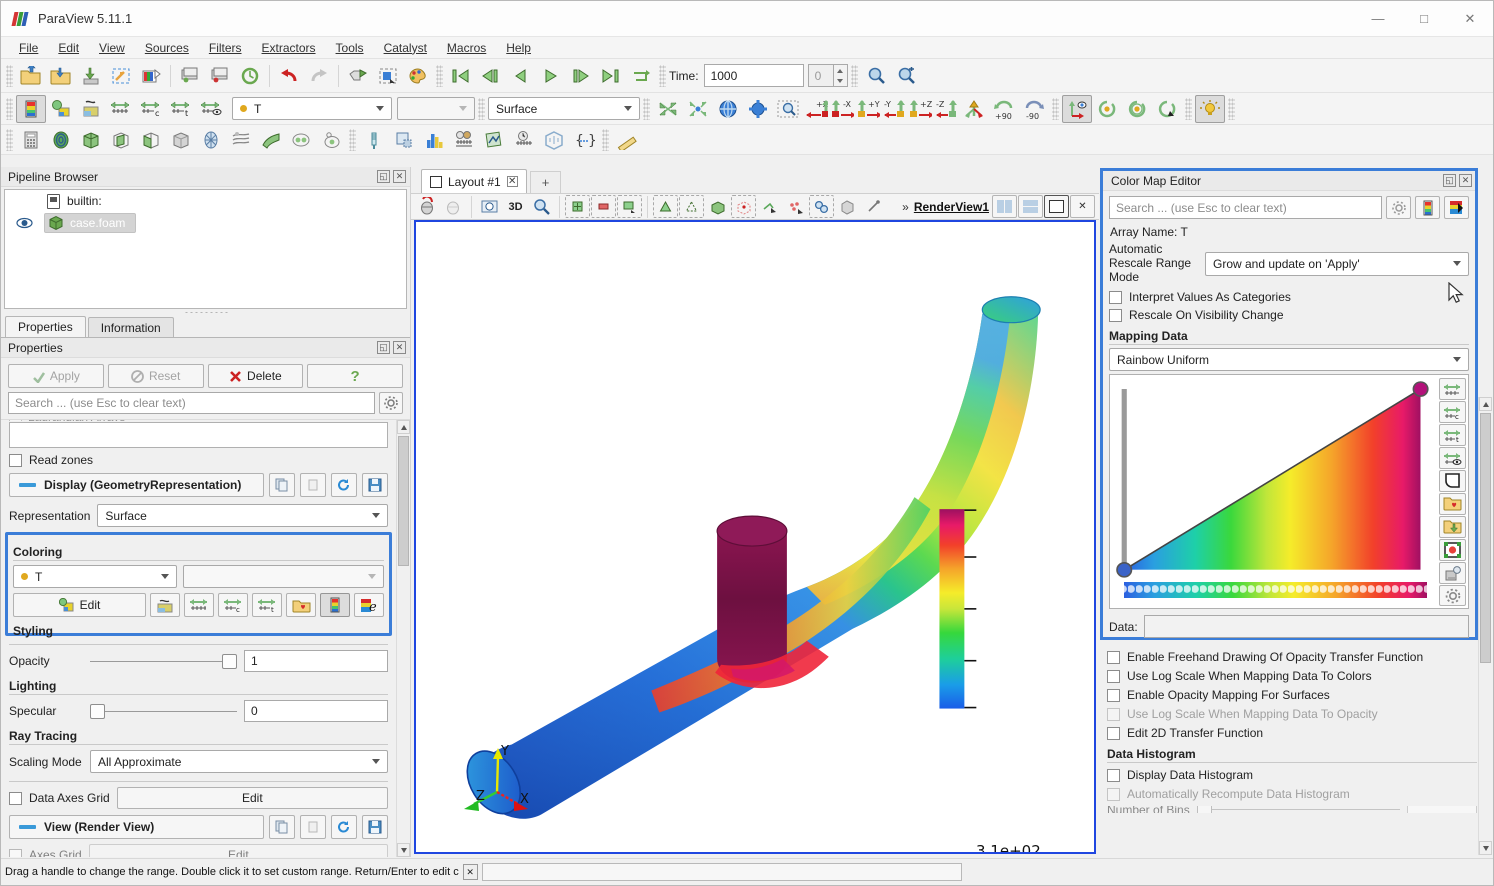 Image resolution: width=1494 pixels, height=886 pixels. I want to click on cme-scroll-thumb, so click(1485, 538).